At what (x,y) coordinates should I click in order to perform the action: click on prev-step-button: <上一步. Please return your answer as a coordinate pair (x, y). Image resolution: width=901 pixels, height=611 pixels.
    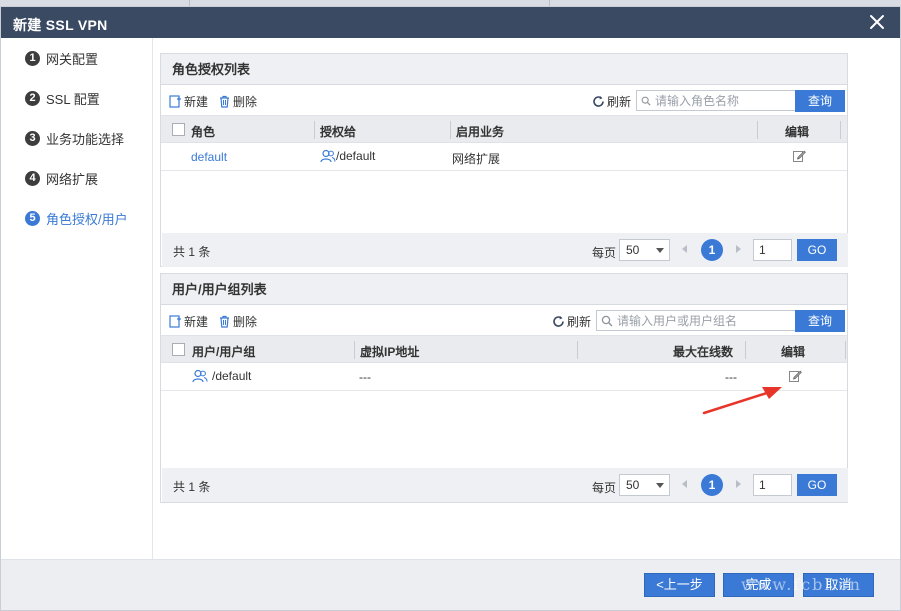
    Looking at the image, I should click on (679, 585).